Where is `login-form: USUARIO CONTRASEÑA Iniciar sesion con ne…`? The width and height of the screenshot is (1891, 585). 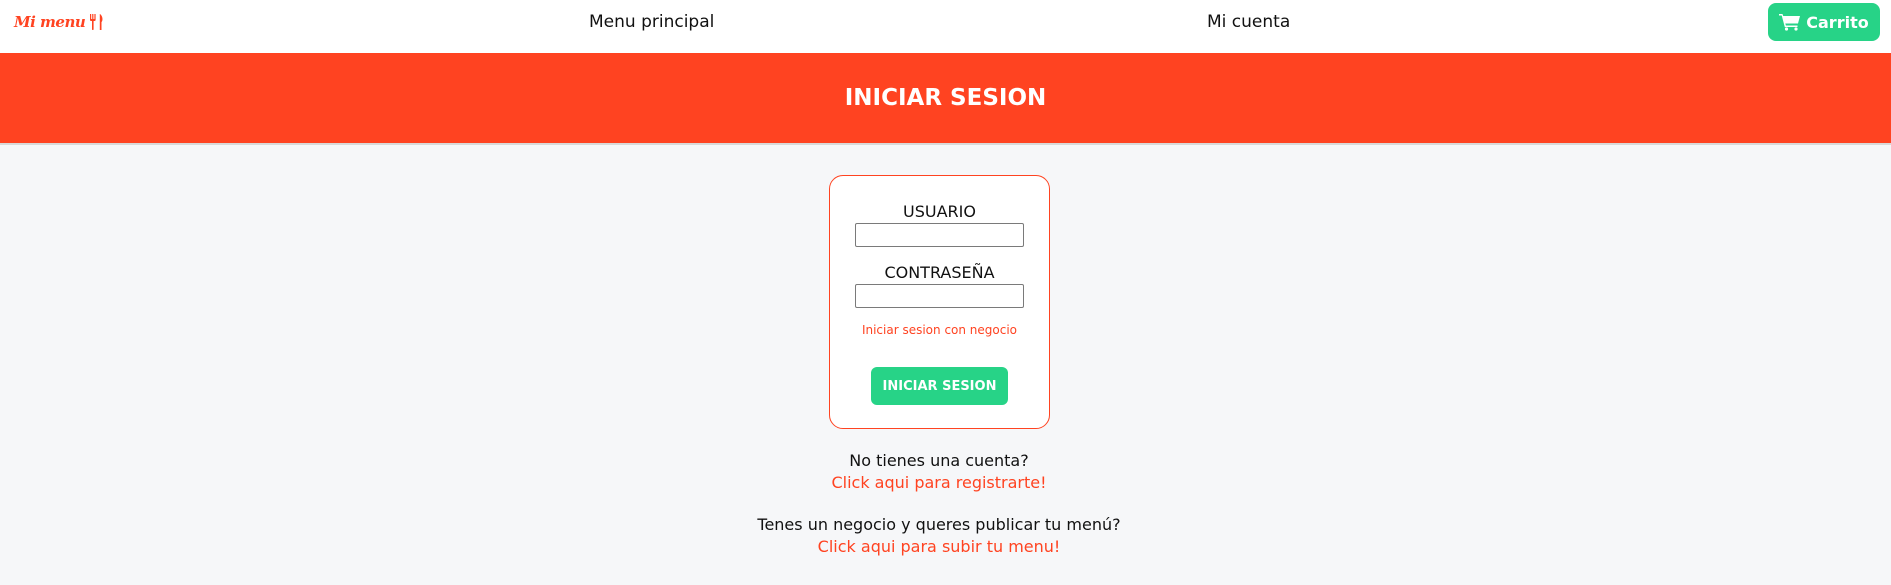
login-form: USUARIO CONTRASEÑA Iniciar sesion con ne… is located at coordinates (939, 302).